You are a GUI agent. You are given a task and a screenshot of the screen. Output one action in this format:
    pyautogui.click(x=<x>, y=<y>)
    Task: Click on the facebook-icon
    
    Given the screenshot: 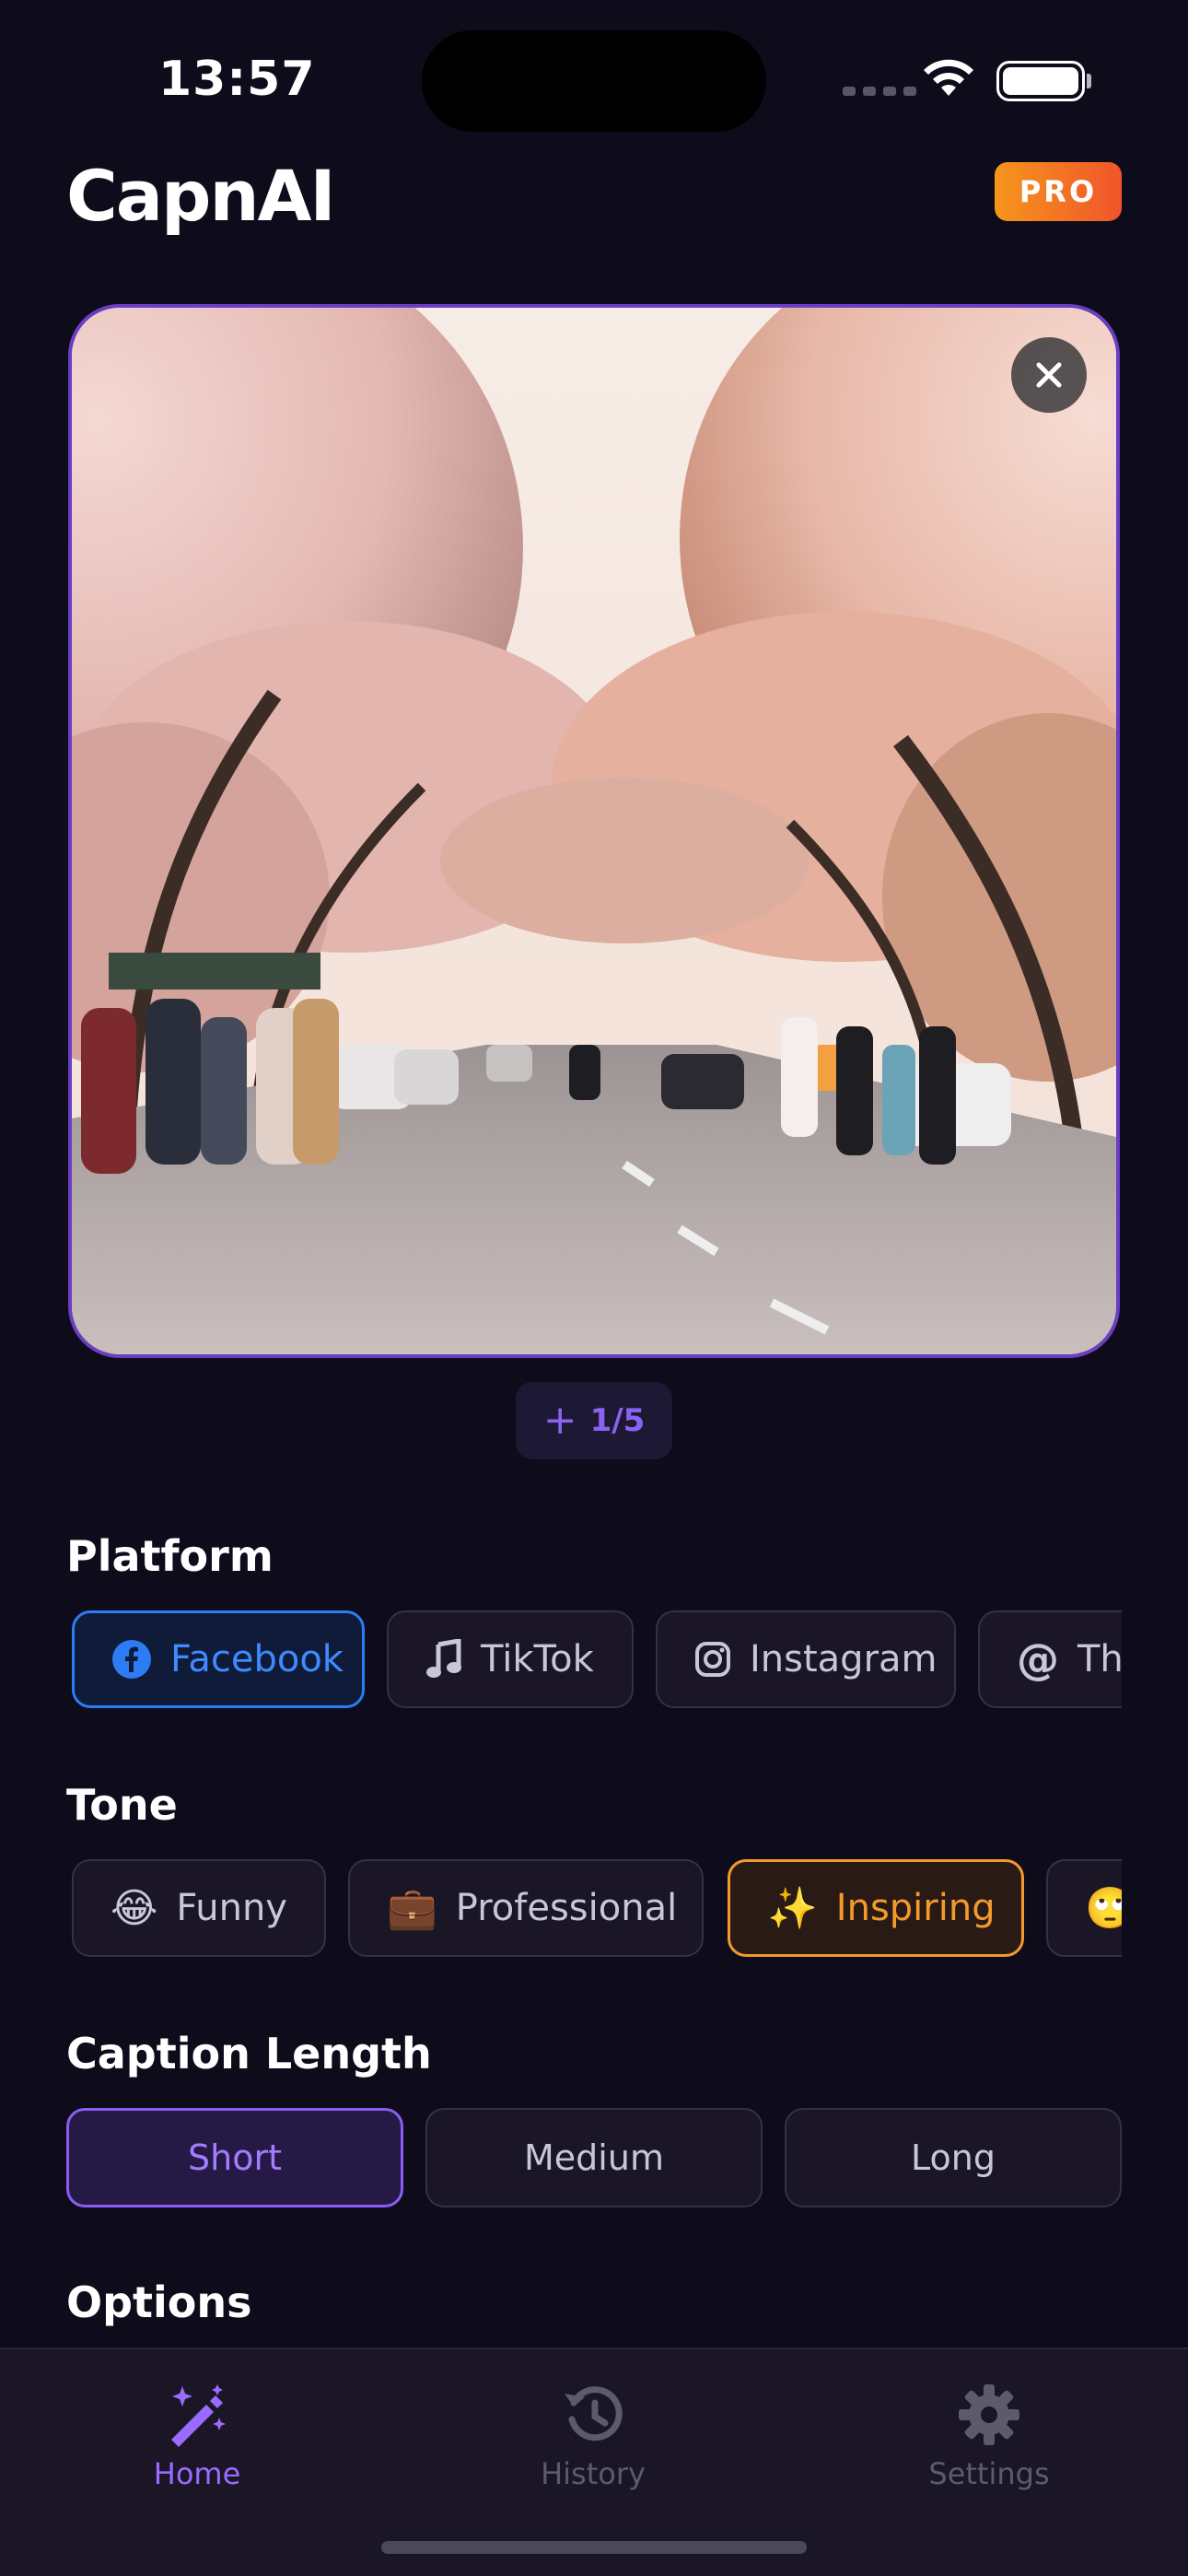 What is the action you would take?
    pyautogui.click(x=131, y=1659)
    